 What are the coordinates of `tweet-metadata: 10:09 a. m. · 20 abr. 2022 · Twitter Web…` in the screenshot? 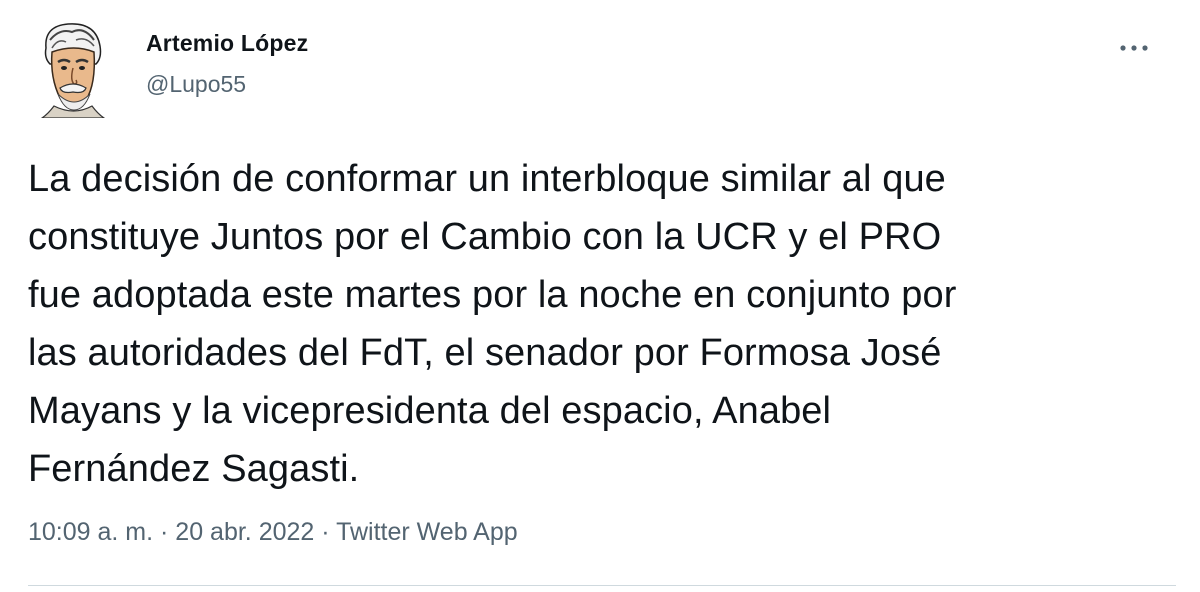 It's located at (273, 532).